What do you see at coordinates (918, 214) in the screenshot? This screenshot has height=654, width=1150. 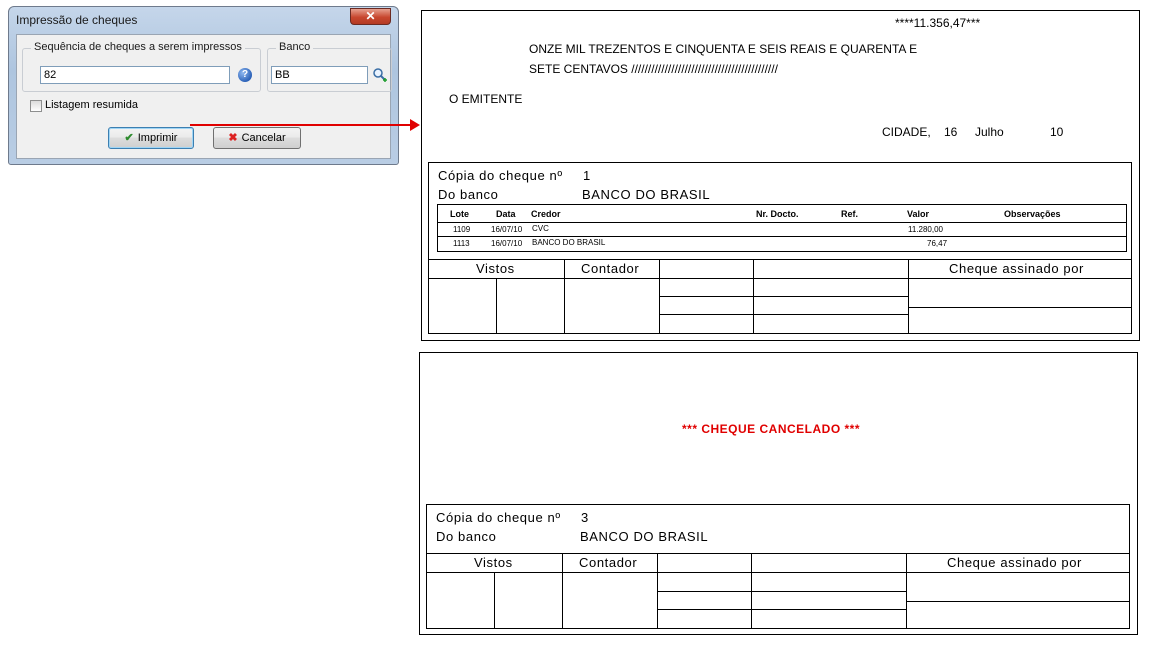 I see `col-valor: Valor` at bounding box center [918, 214].